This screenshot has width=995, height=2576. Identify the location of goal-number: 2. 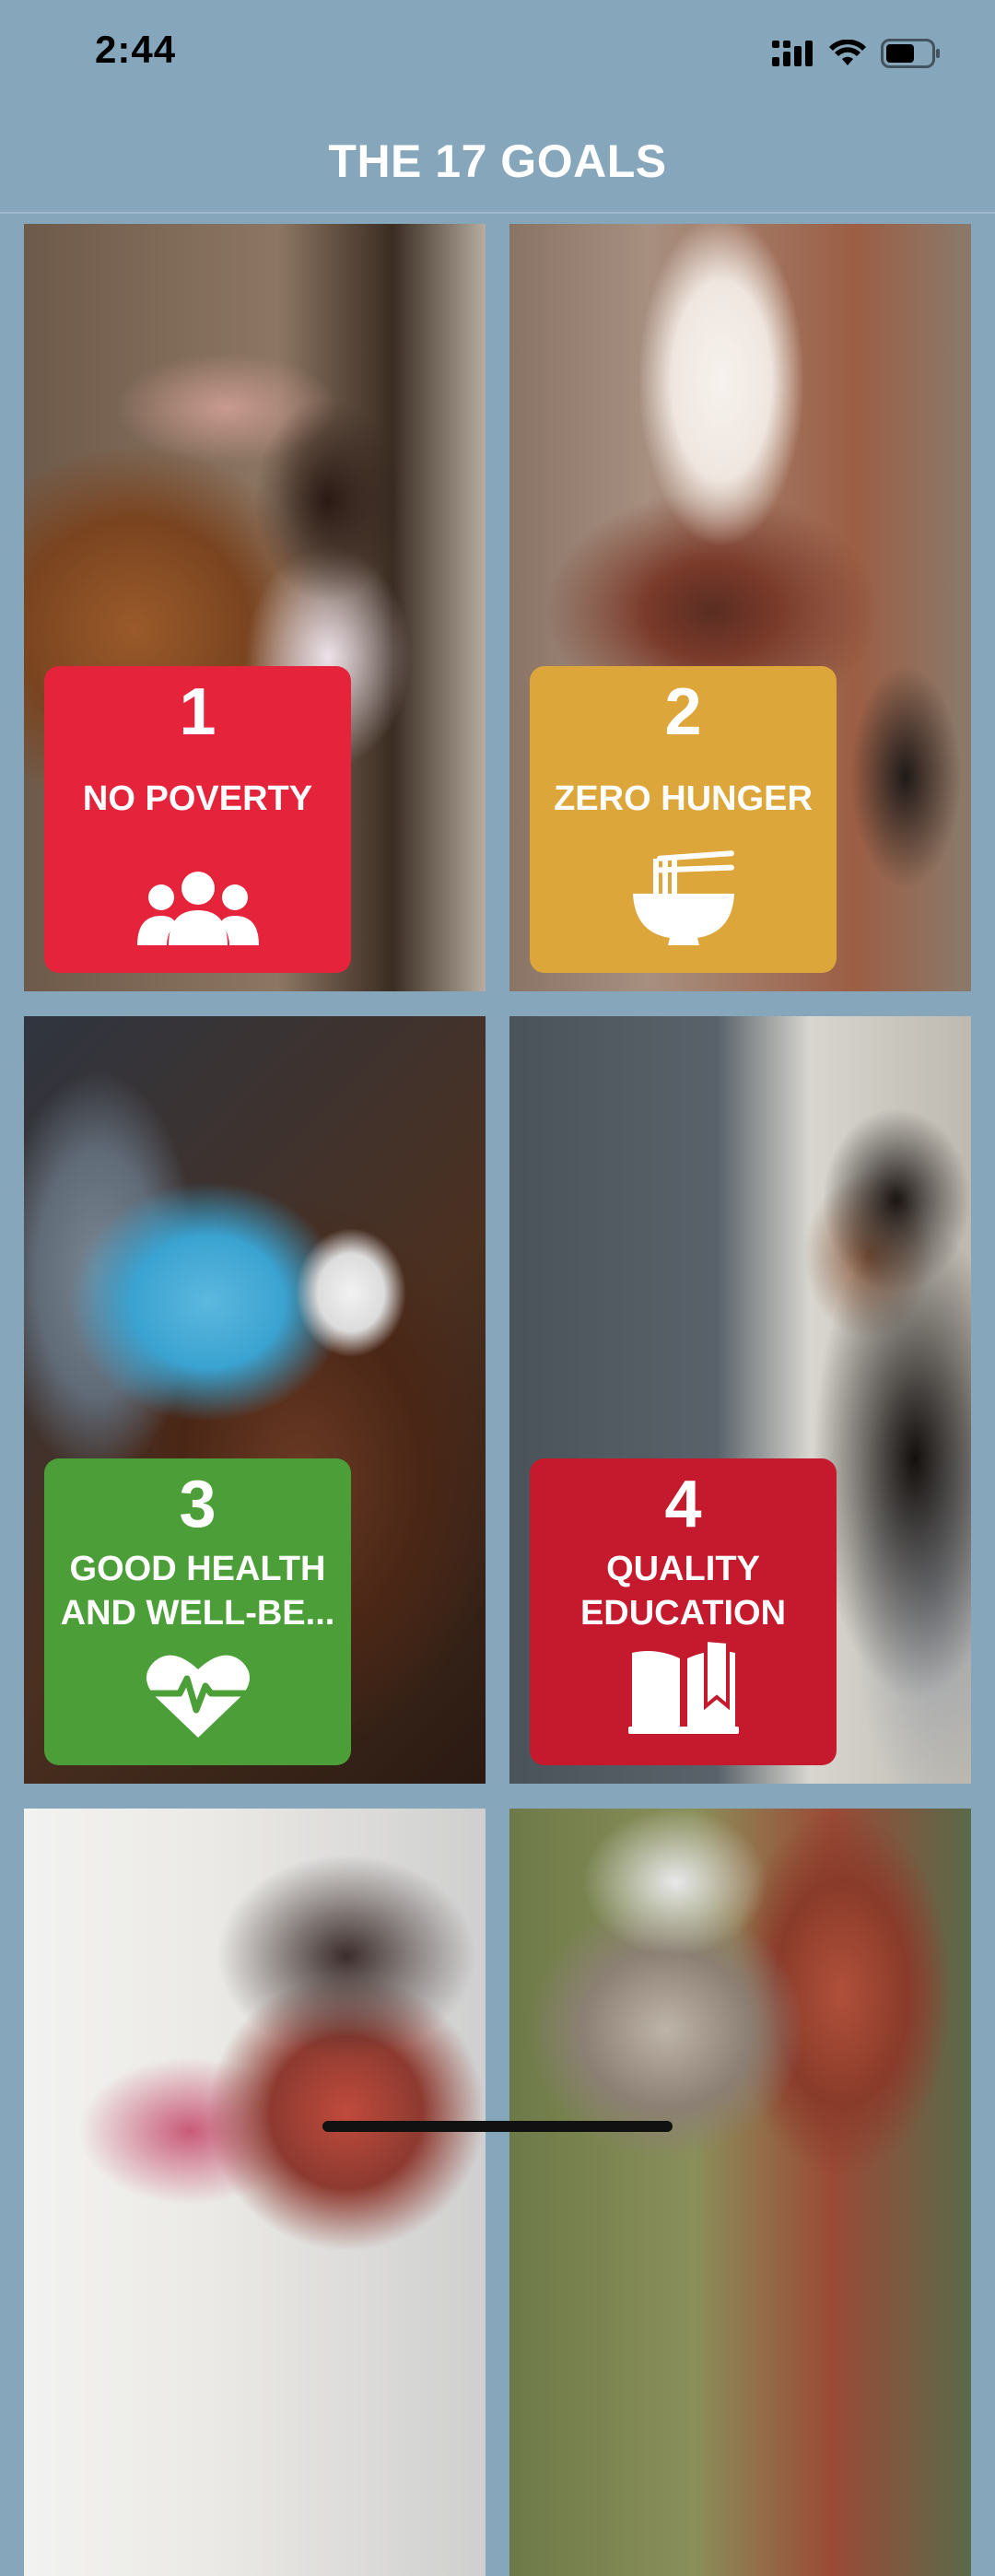
(683, 712).